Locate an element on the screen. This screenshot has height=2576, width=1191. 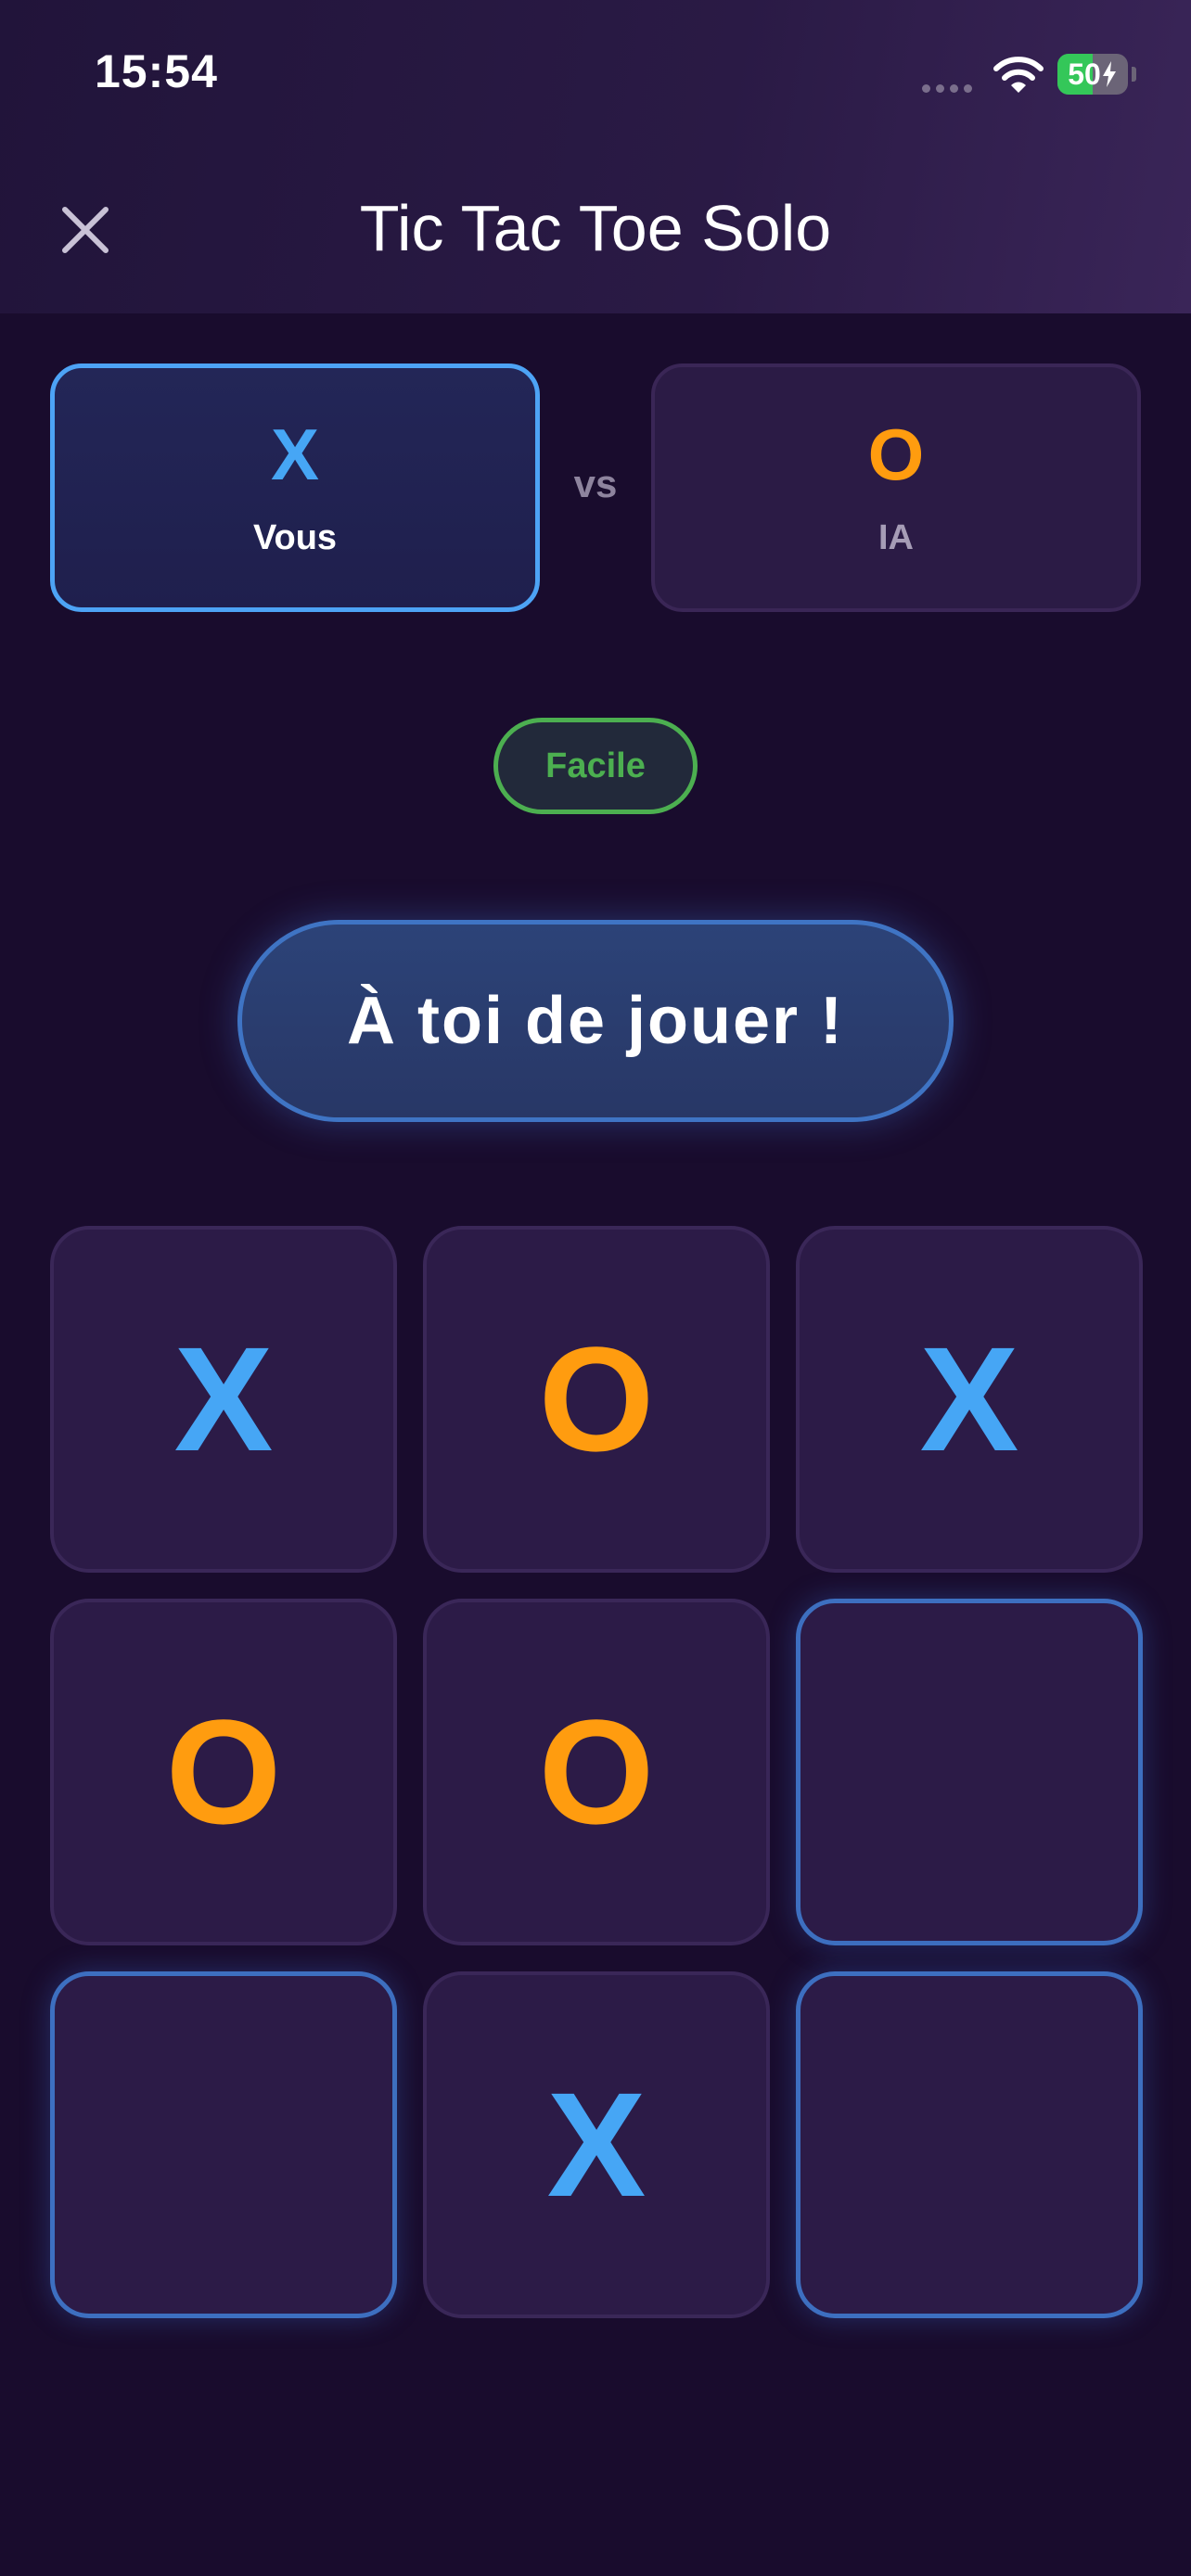
vs-label: vs is located at coordinates (595, 483).